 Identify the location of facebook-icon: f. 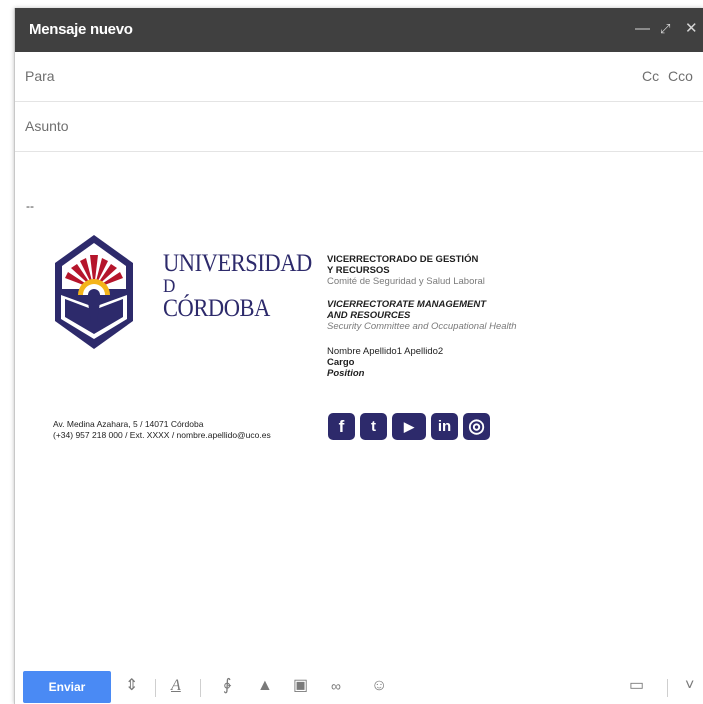
(341, 426).